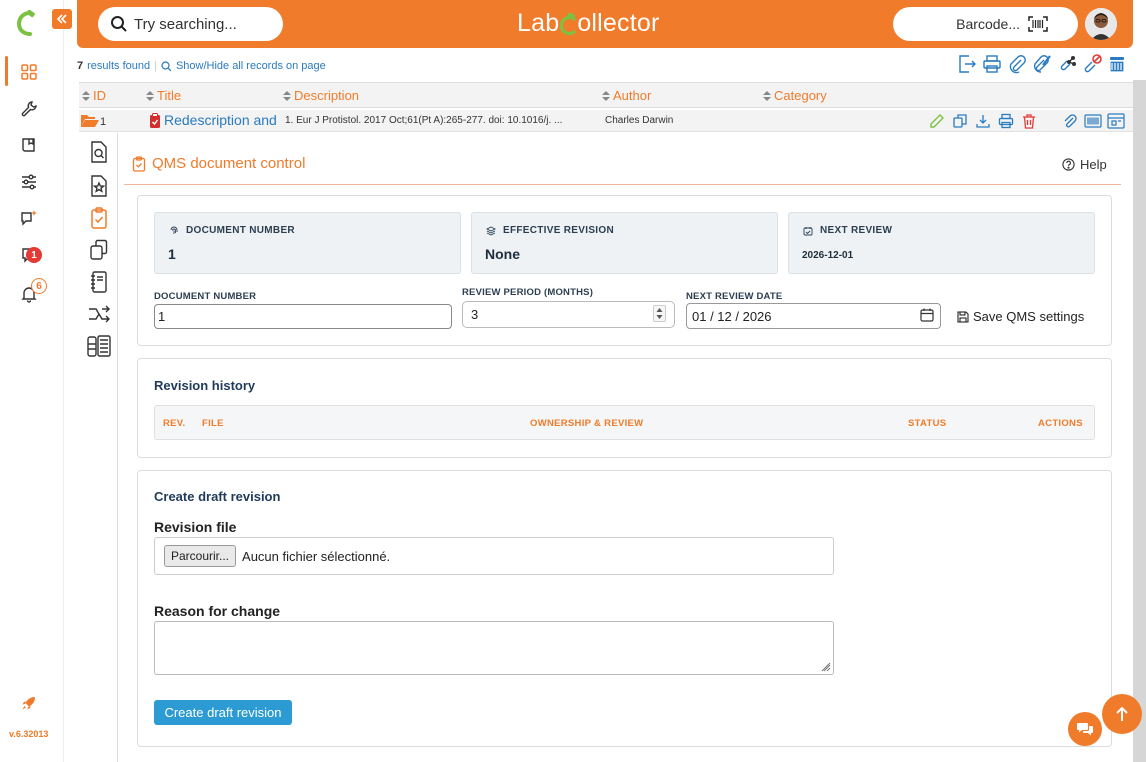 Image resolution: width=1146 pixels, height=762 pixels. What do you see at coordinates (195, 527) in the screenshot?
I see `revision-file-label: Revision file` at bounding box center [195, 527].